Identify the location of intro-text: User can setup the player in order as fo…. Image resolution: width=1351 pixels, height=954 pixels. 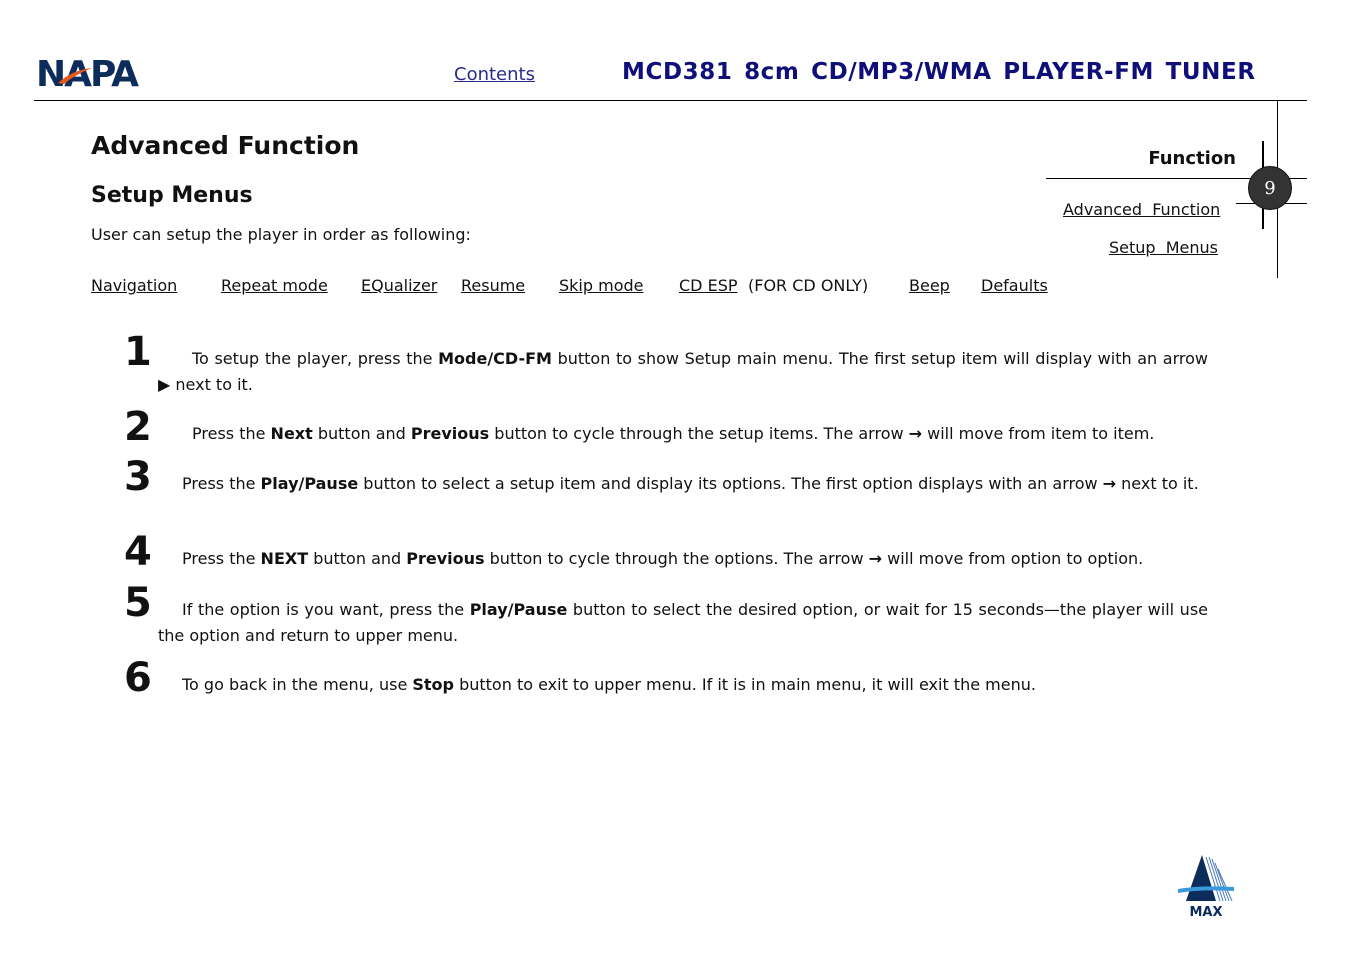
(281, 234).